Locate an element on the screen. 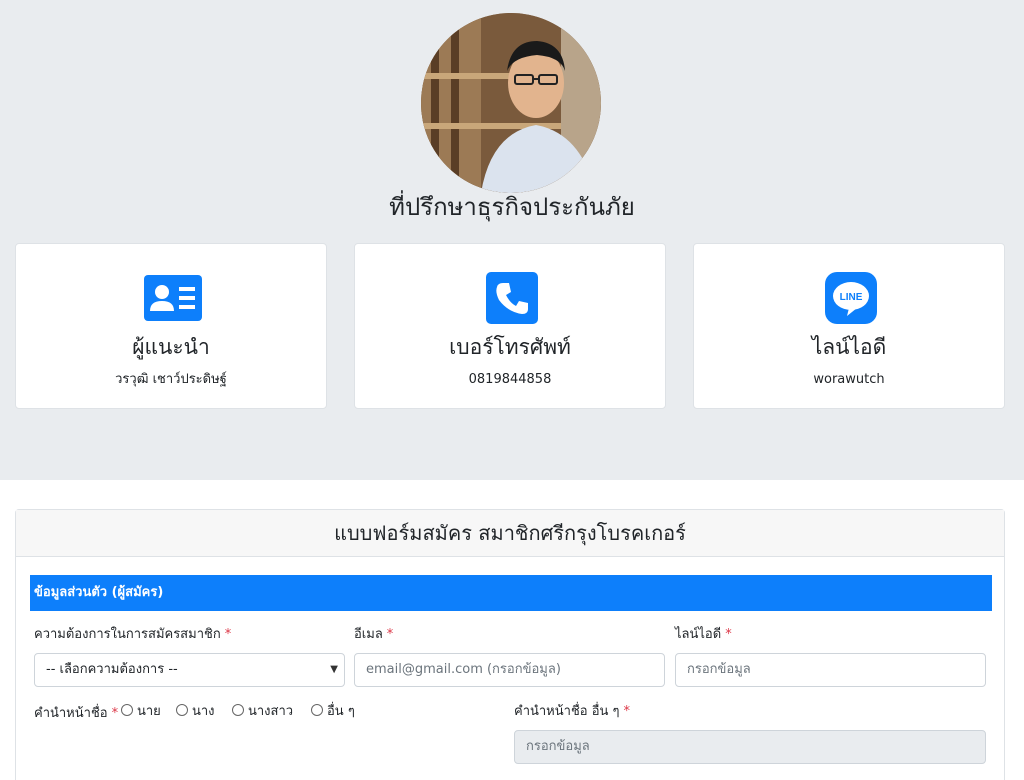  email-label-text: อีเมล is located at coordinates (368, 634).